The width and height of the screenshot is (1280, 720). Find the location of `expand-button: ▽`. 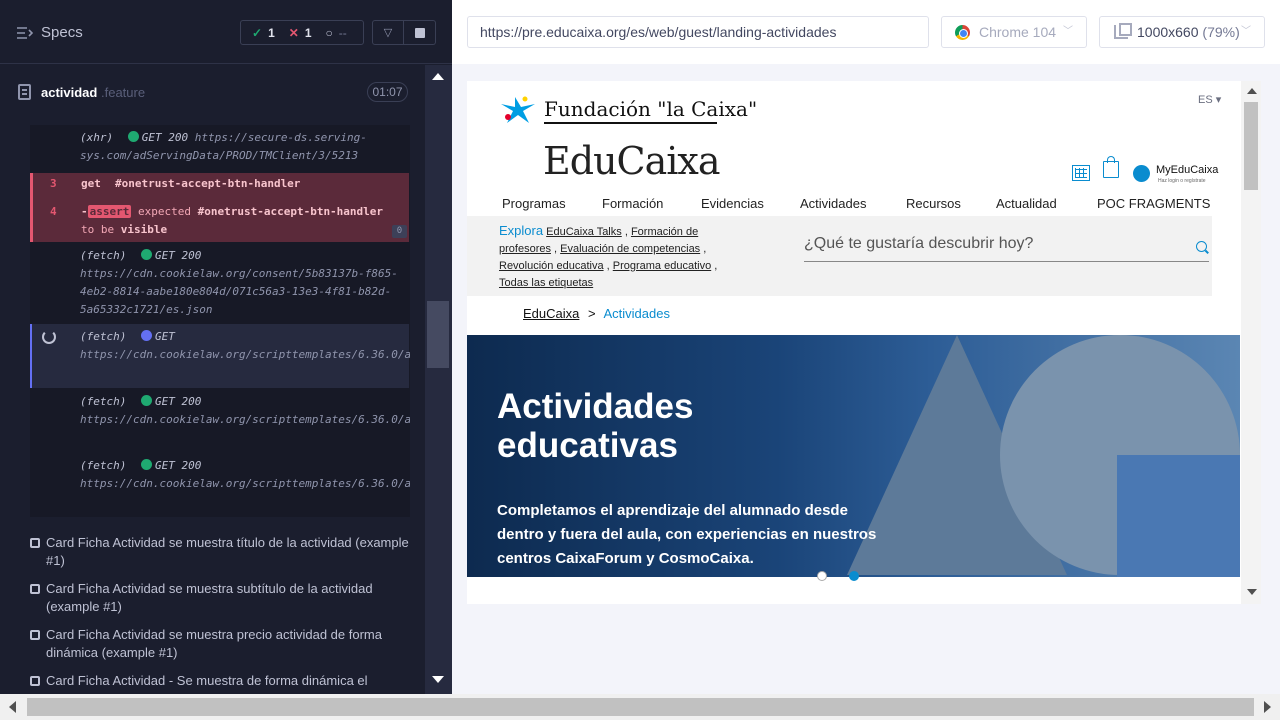

expand-button: ▽ is located at coordinates (388, 32).